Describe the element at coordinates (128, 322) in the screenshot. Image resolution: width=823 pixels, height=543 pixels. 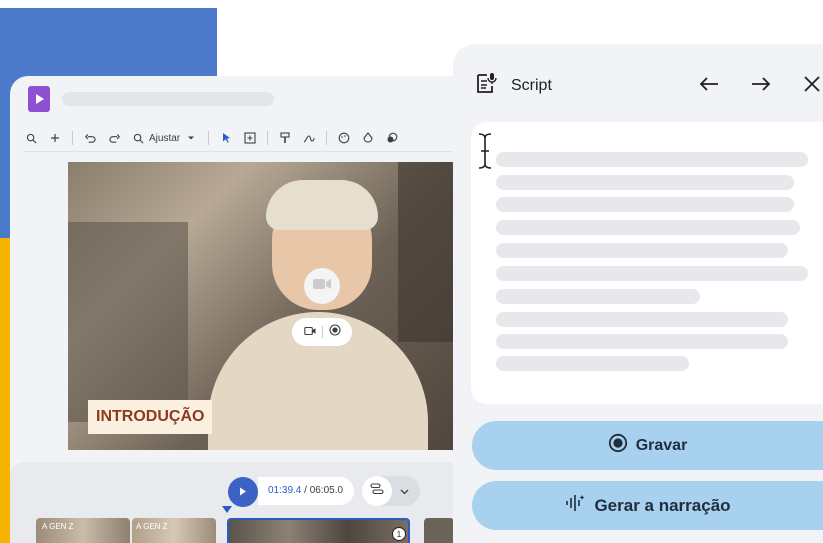
I see `background-shelf` at that location.